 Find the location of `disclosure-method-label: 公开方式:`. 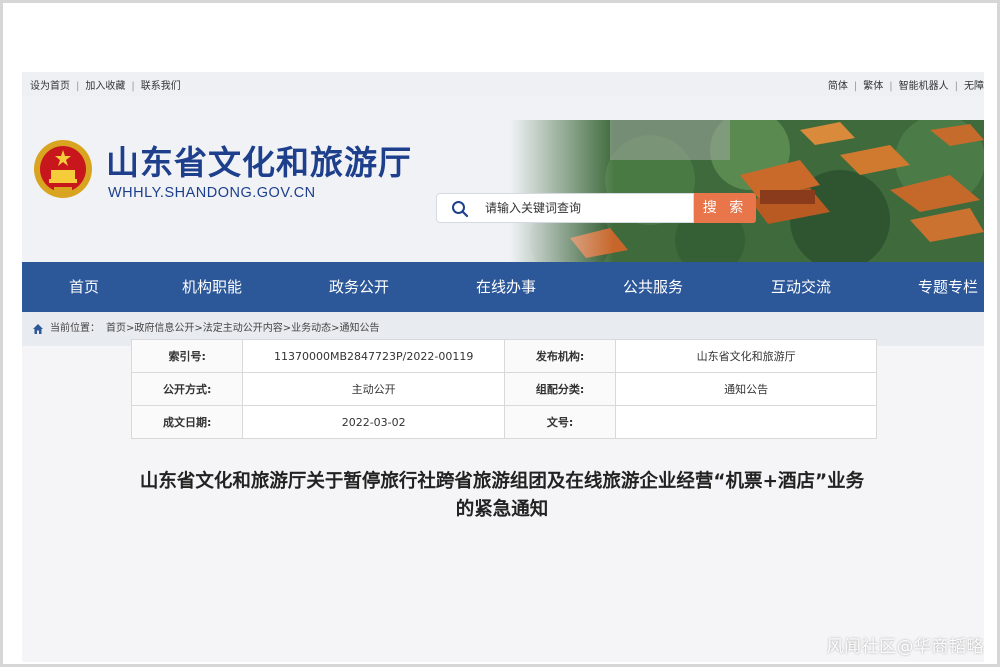

disclosure-method-label: 公开方式: is located at coordinates (187, 389).